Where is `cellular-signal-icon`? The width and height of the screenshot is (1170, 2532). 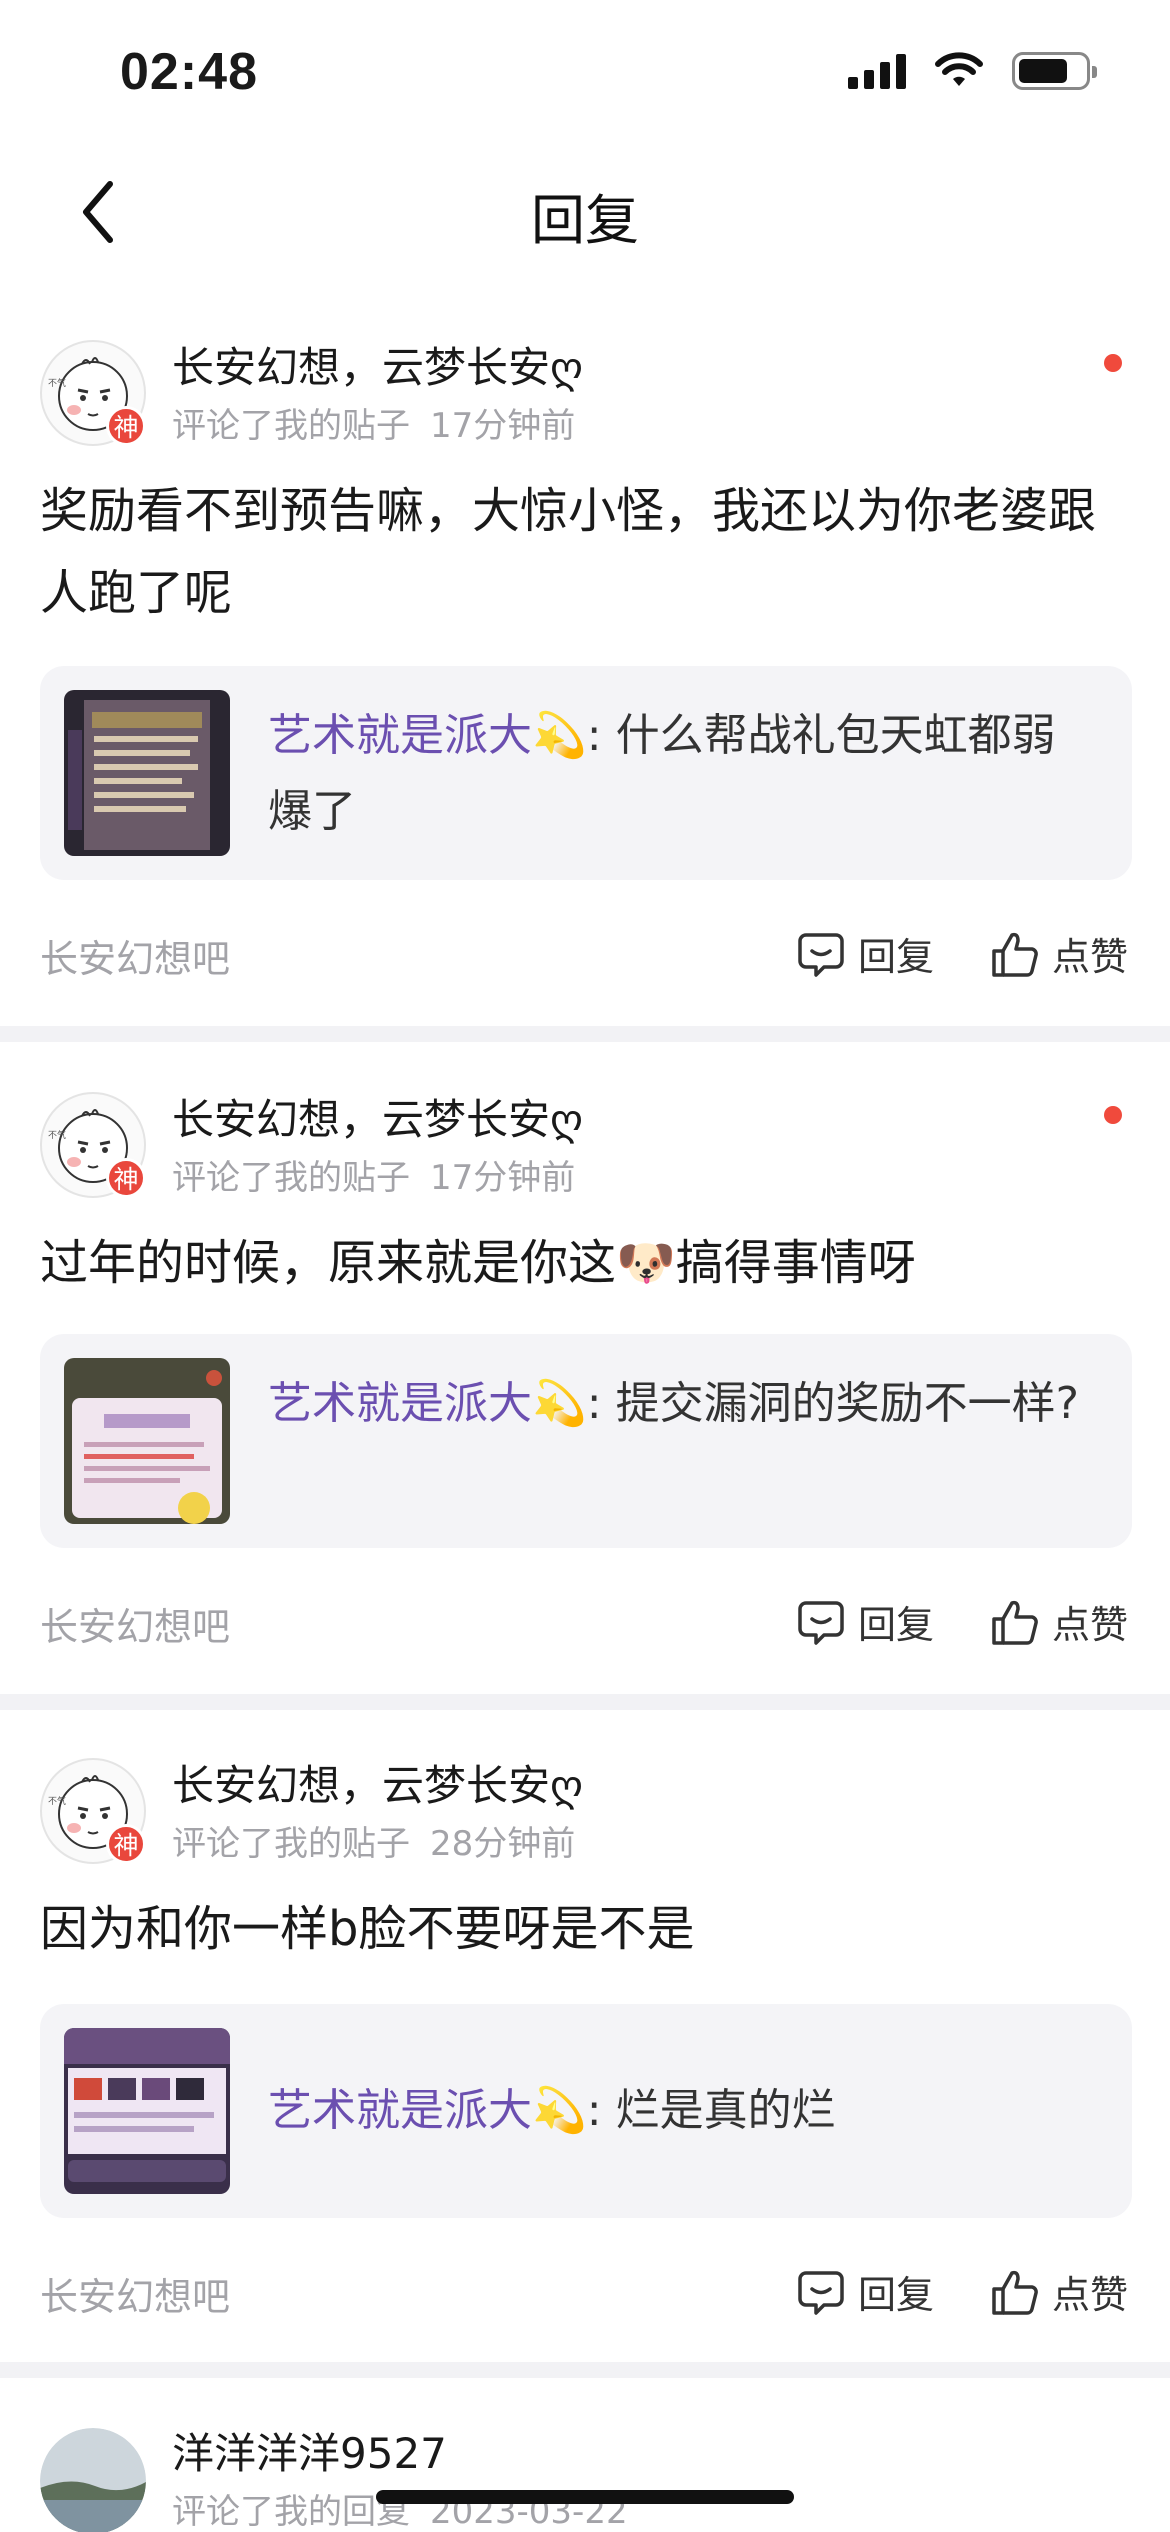
cellular-signal-icon is located at coordinates (877, 71).